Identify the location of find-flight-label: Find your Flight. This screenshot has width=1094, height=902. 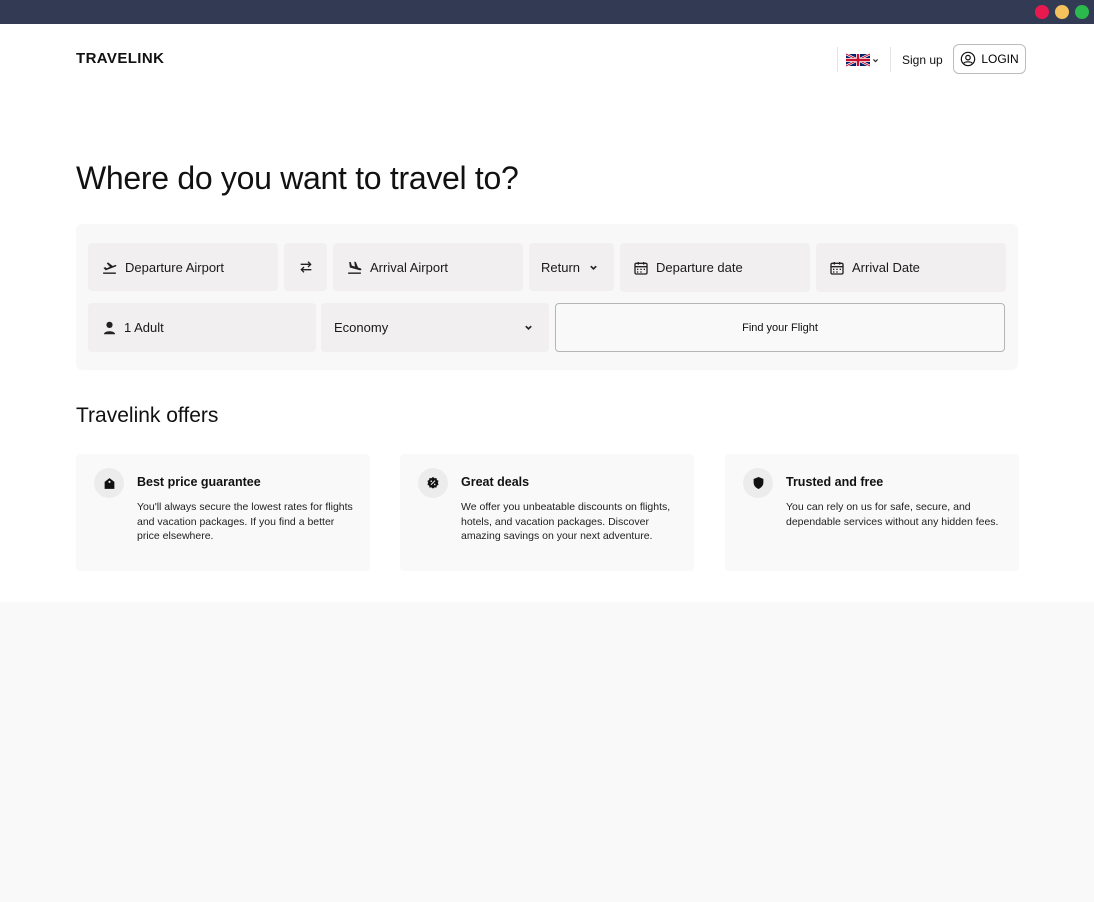
(780, 327).